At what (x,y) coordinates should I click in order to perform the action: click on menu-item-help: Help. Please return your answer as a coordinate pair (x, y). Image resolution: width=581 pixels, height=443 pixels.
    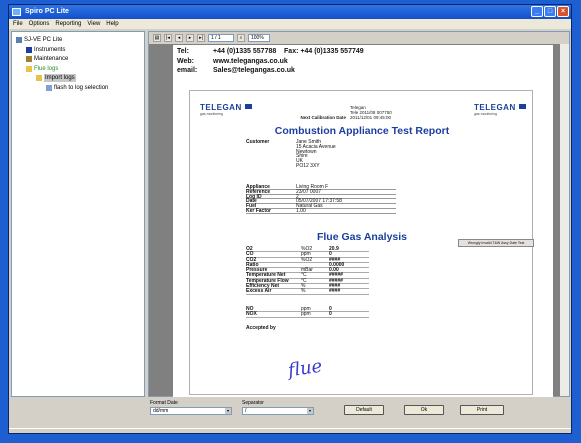
    Looking at the image, I should click on (112, 24).